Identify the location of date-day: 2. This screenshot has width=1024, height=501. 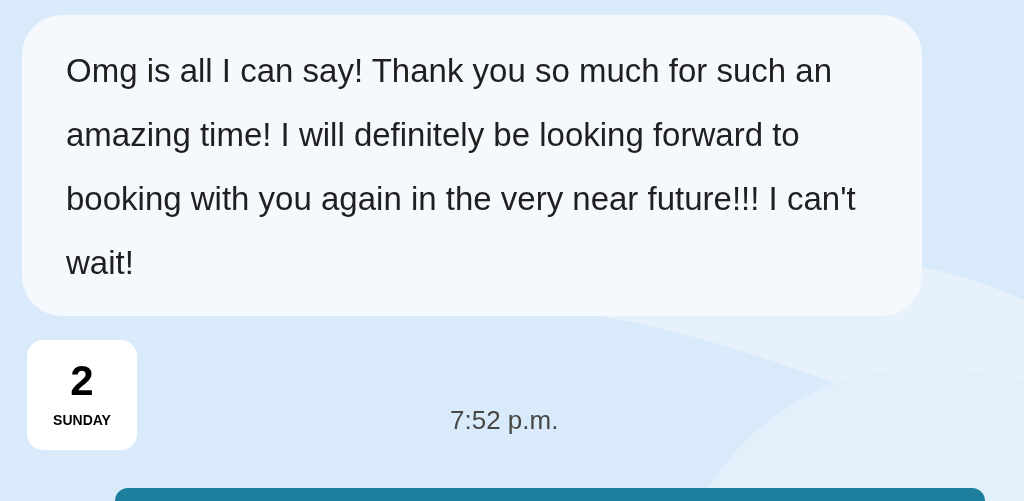
(82, 380).